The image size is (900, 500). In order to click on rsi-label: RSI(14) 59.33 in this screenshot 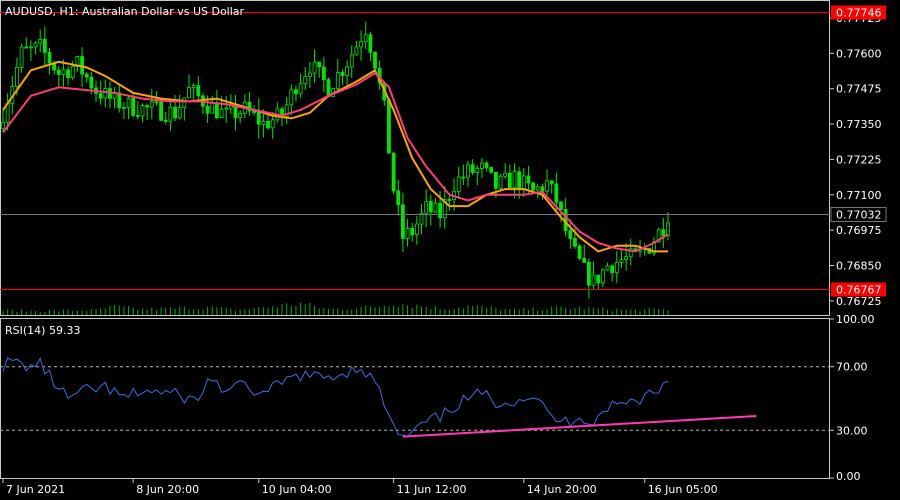, I will do `click(42, 330)`.